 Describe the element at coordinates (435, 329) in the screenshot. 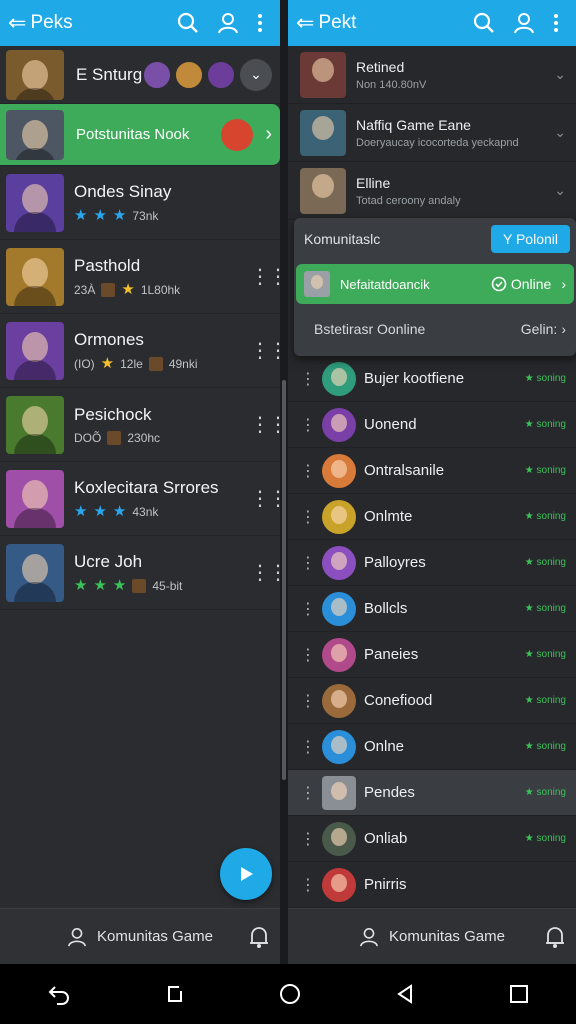

I see `panel-footer: Bstetirasr Oonline Gelin: ›` at that location.